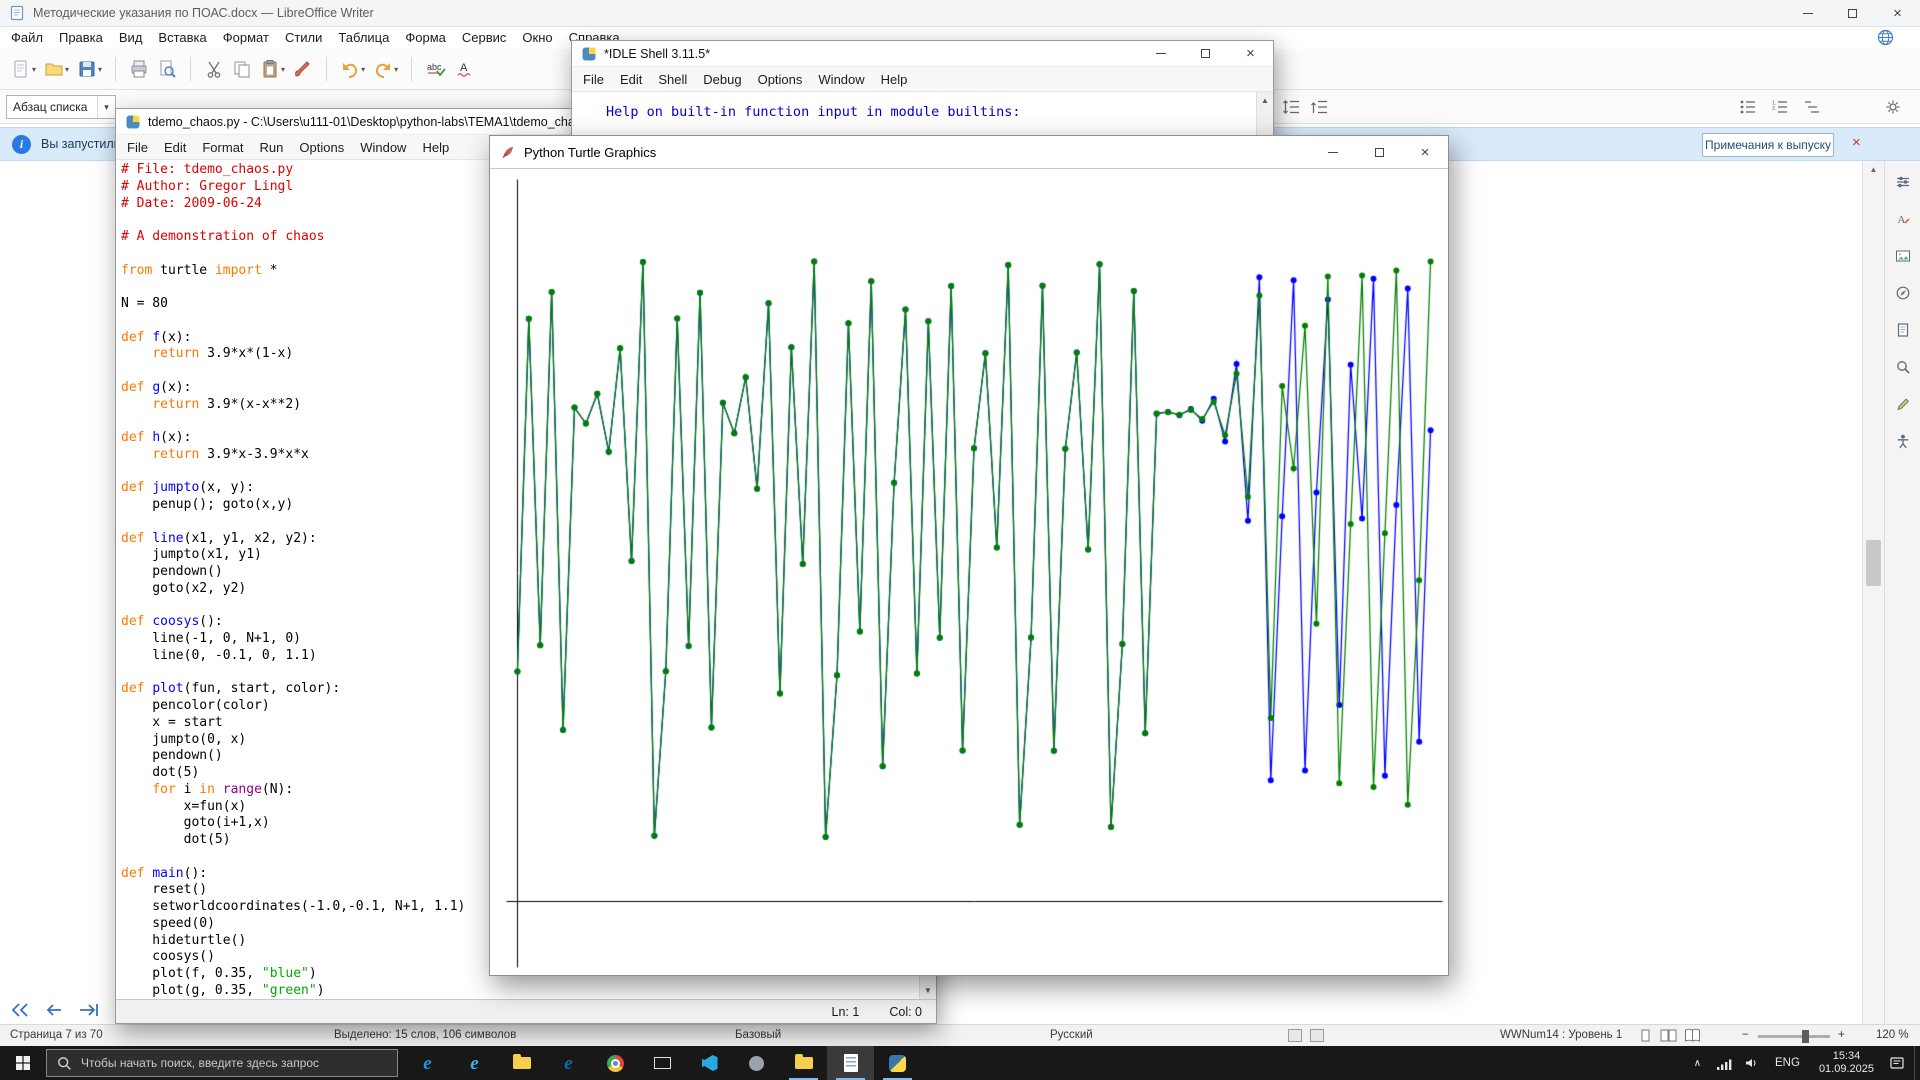 The width and height of the screenshot is (1920, 1080). Describe the element at coordinates (537, 38) in the screenshot. I see `menu-item-окно: Окно` at that location.